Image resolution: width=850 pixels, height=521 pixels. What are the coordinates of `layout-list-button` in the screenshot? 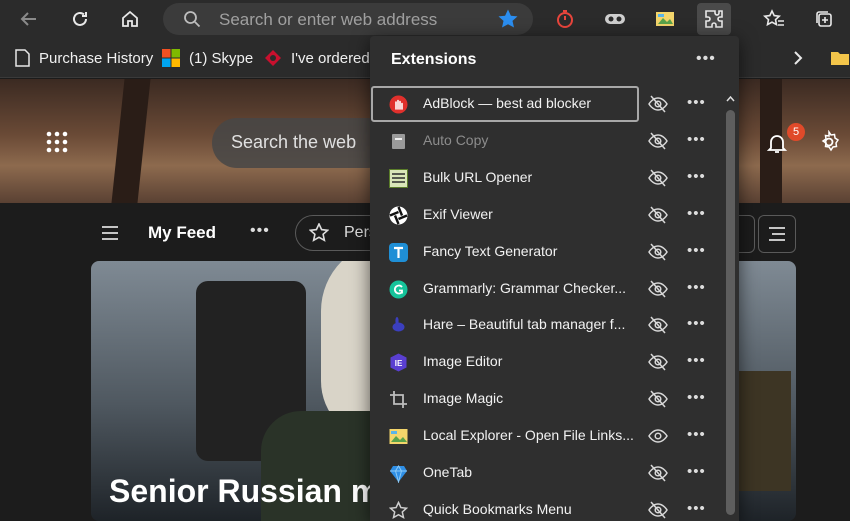 It's located at (777, 234).